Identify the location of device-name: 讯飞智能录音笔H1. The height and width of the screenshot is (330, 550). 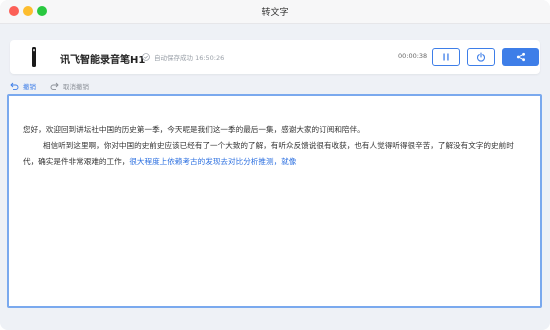
(103, 60).